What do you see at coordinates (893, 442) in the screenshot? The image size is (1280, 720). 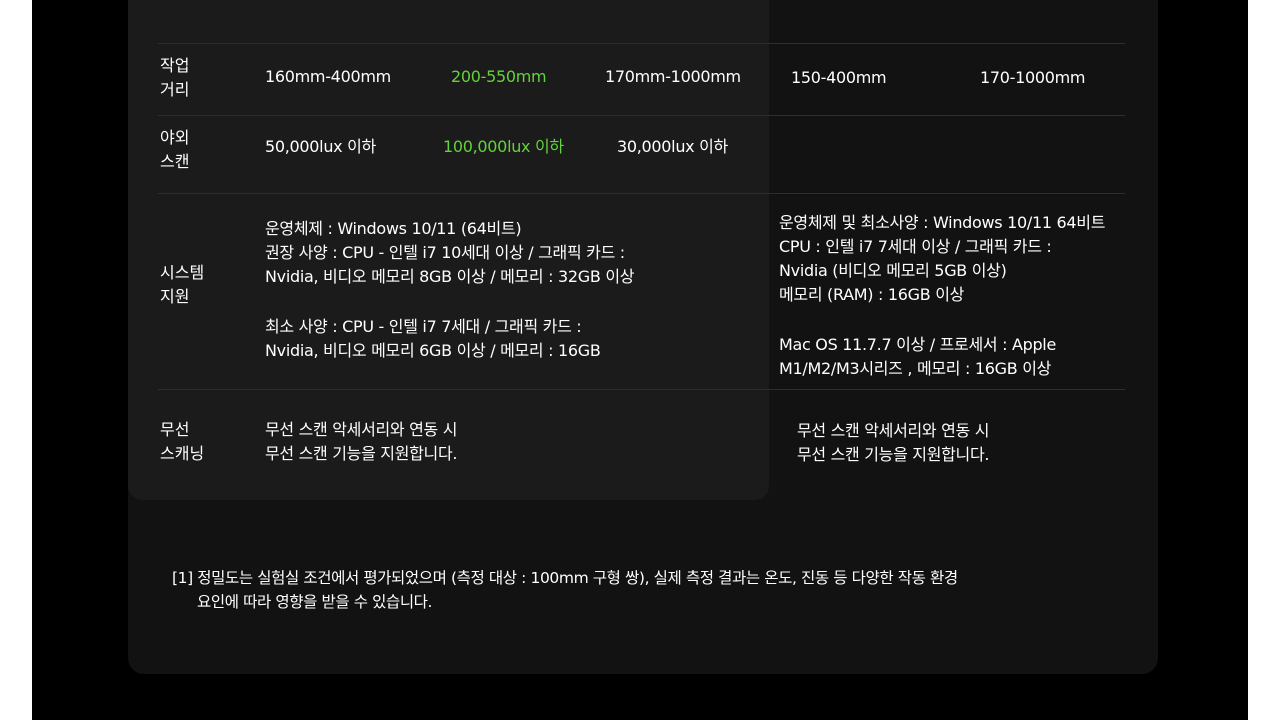 I see `wireless-scanning-right: 무선 스캔 악세서리와 연동 시 무선 스캔 기능을 지원합니다.` at bounding box center [893, 442].